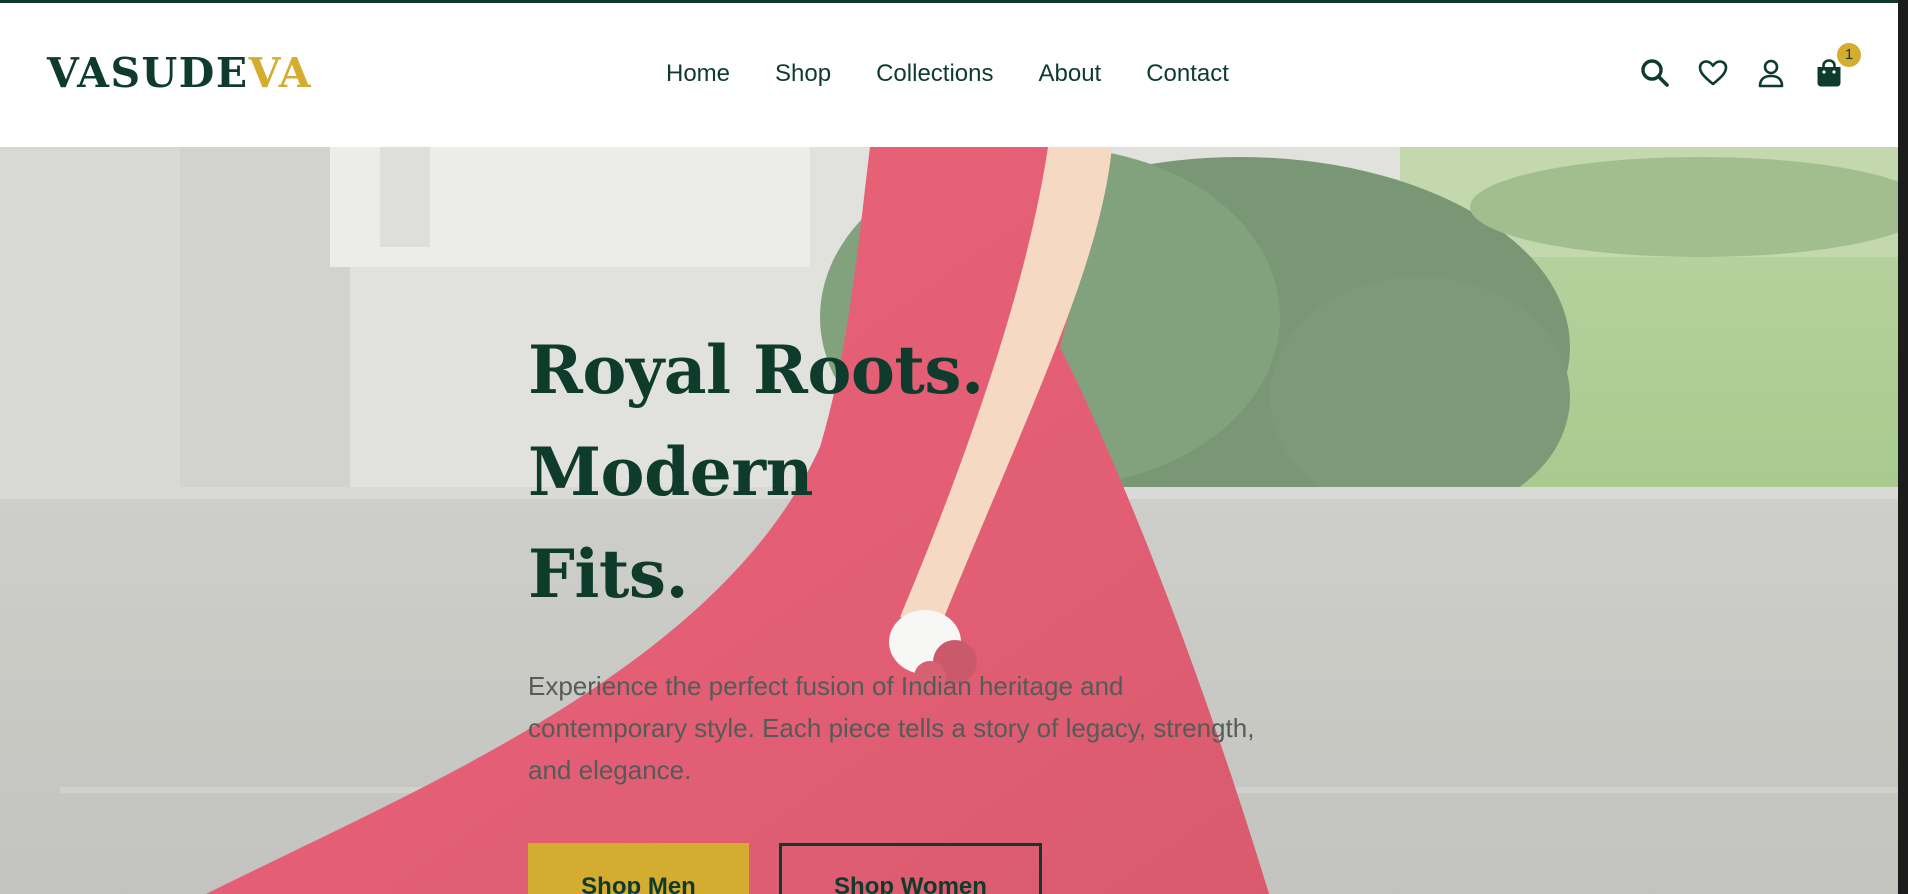 The width and height of the screenshot is (1908, 894). I want to click on scrollbar-track, so click(1903, 447).